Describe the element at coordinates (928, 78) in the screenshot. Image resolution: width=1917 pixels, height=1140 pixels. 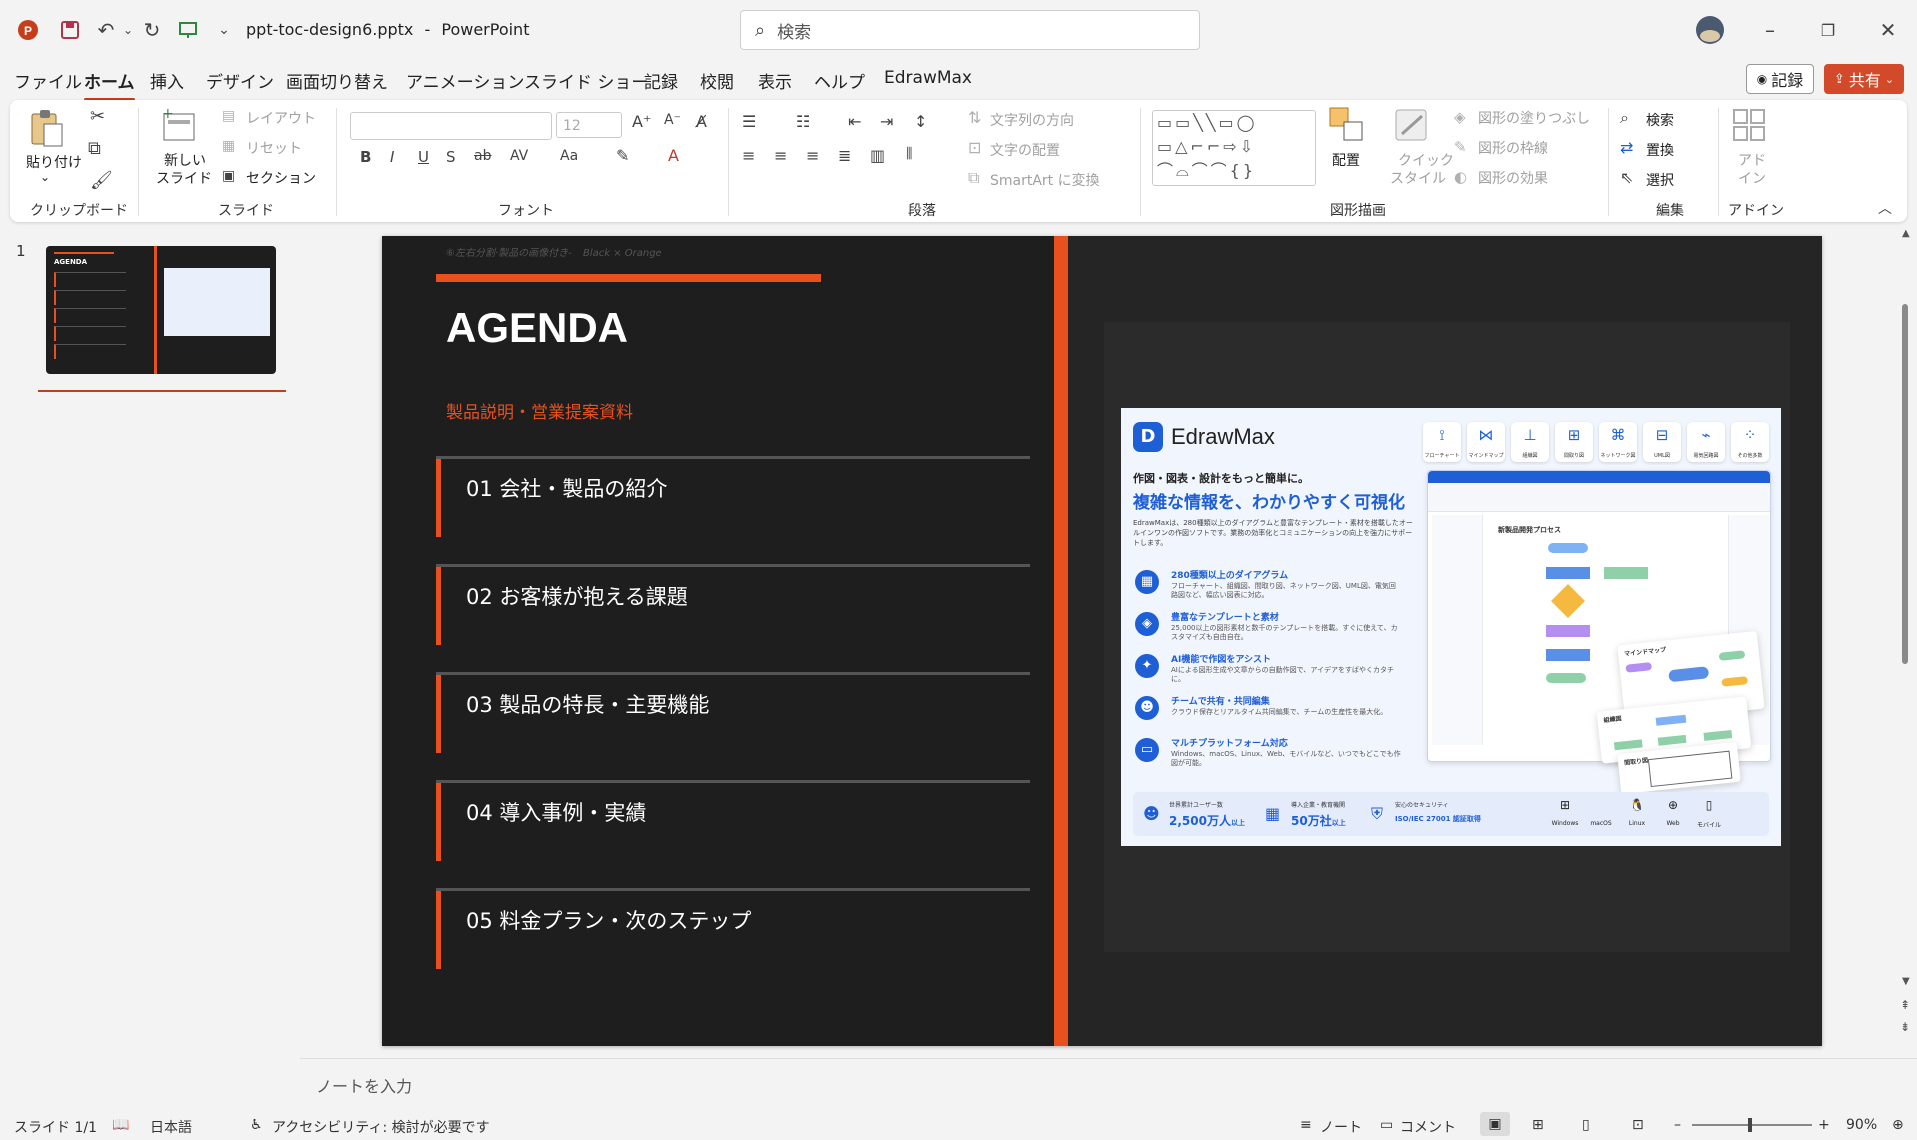
I see `tab-edrawmax: EdrawMax` at that location.